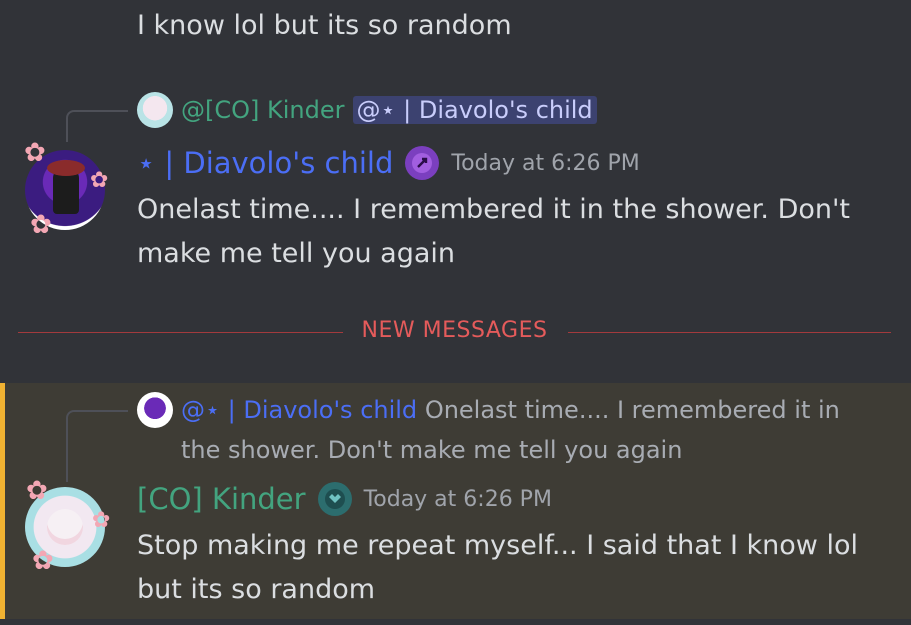 Image resolution: width=911 pixels, height=625 pixels. Describe the element at coordinates (422, 163) in the screenshot. I see `purple-rocket-badge-icon` at that location.